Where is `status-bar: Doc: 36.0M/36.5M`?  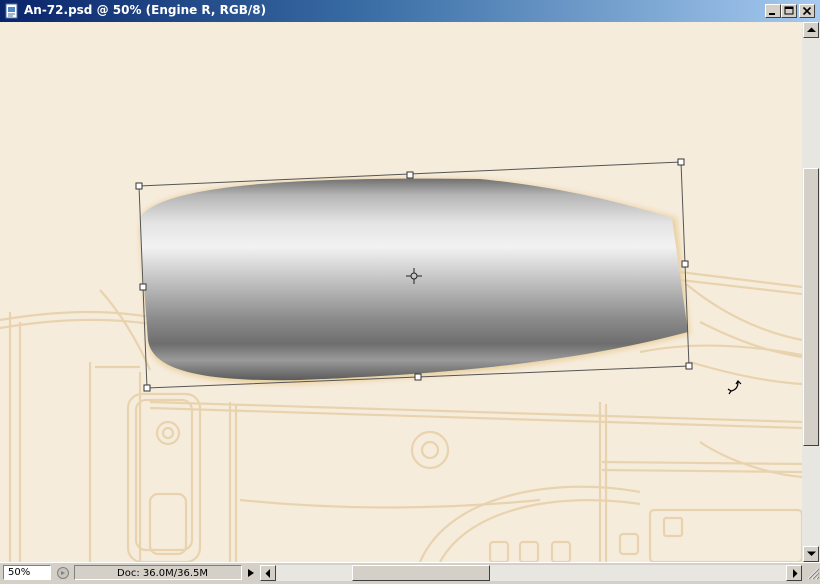 status-bar: Doc: 36.0M/36.5M is located at coordinates (410, 572).